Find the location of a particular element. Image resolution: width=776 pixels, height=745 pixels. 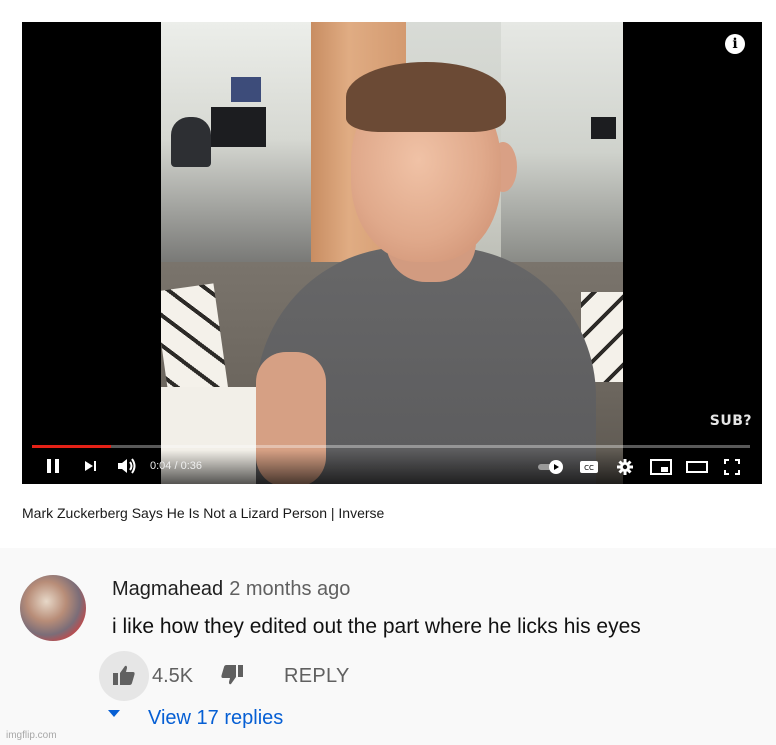

next-icon is located at coordinates (91, 466).